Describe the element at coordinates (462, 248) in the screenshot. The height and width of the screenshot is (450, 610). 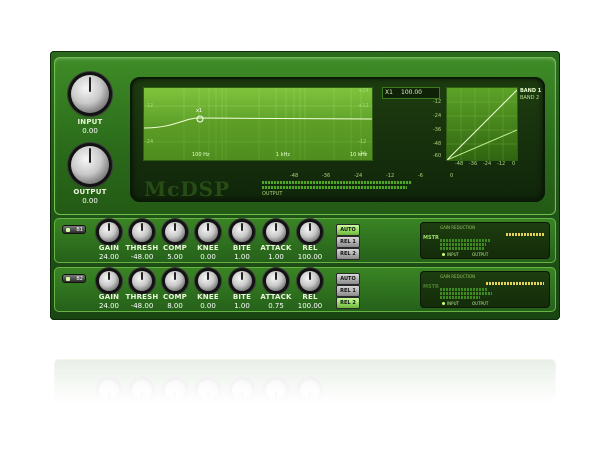
I see `band-1-meter-c` at that location.